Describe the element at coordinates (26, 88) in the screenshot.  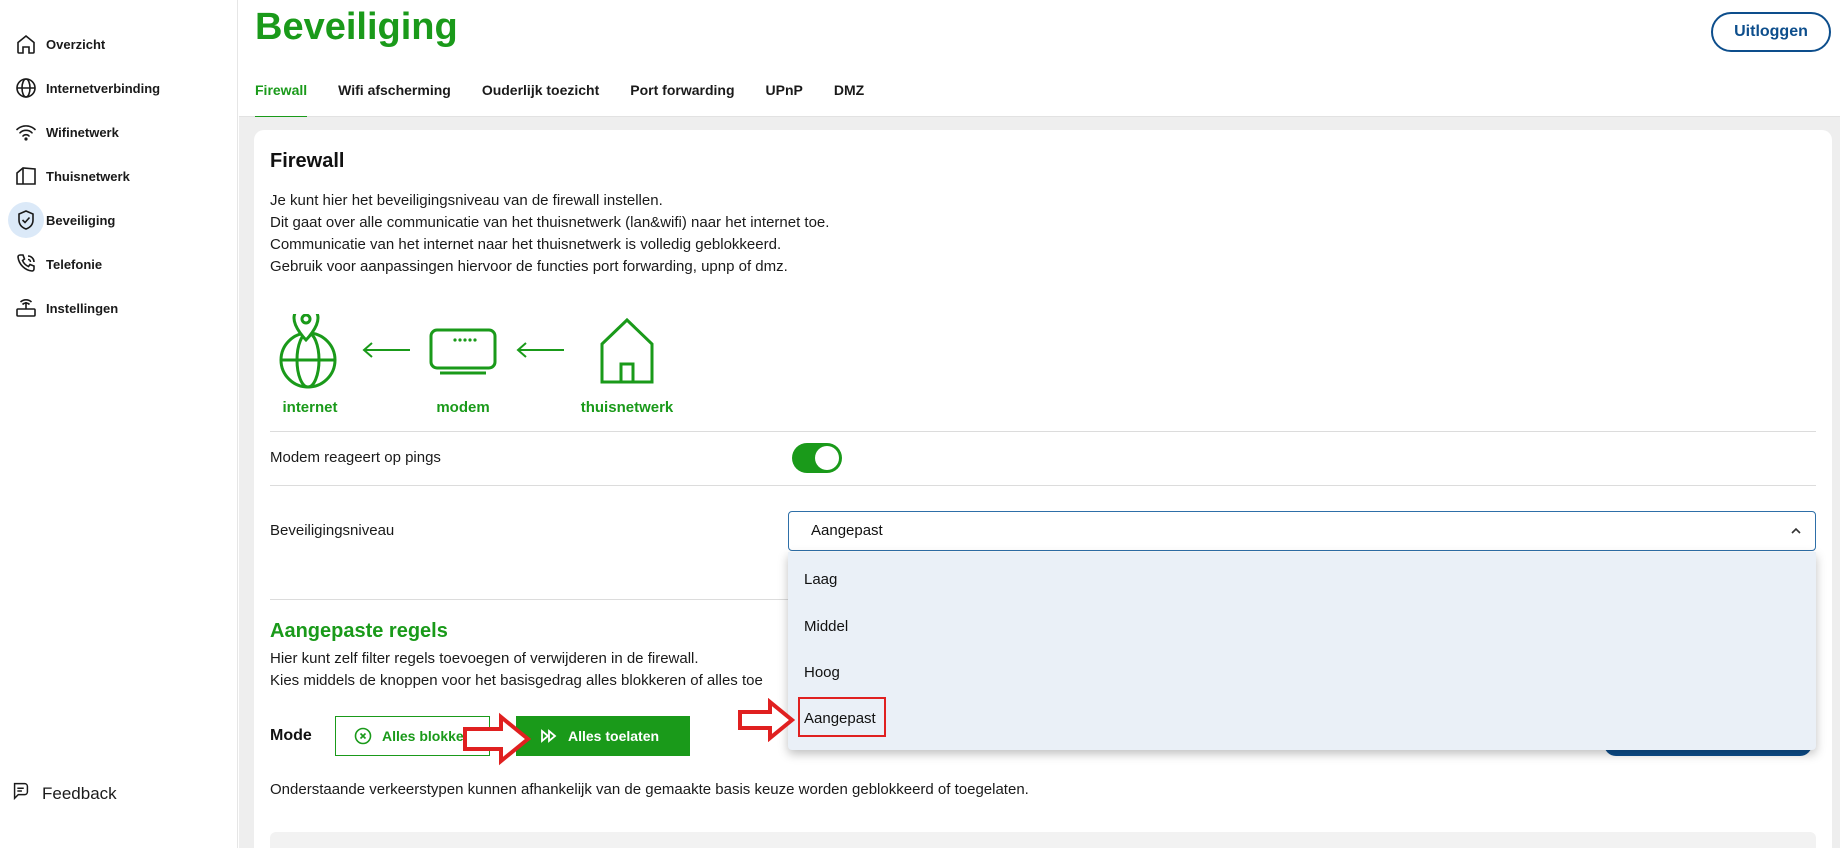
I see `globe-icon` at that location.